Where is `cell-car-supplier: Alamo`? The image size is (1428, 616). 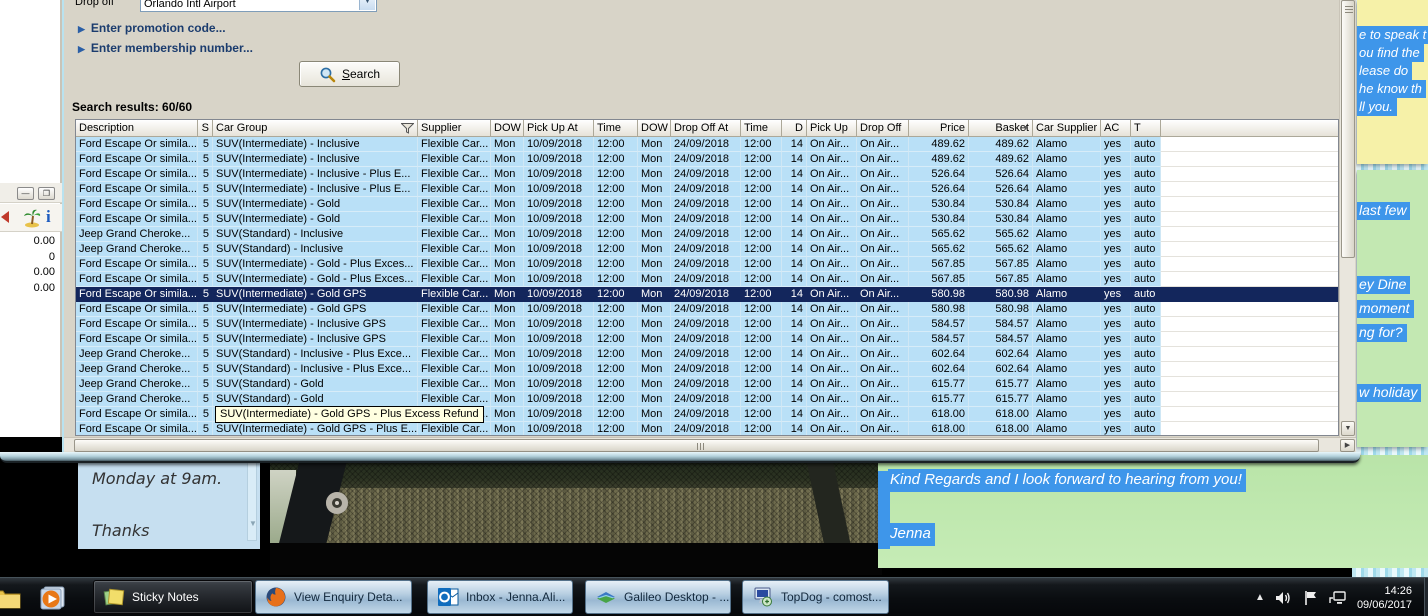 cell-car-supplier: Alamo is located at coordinates (1067, 249).